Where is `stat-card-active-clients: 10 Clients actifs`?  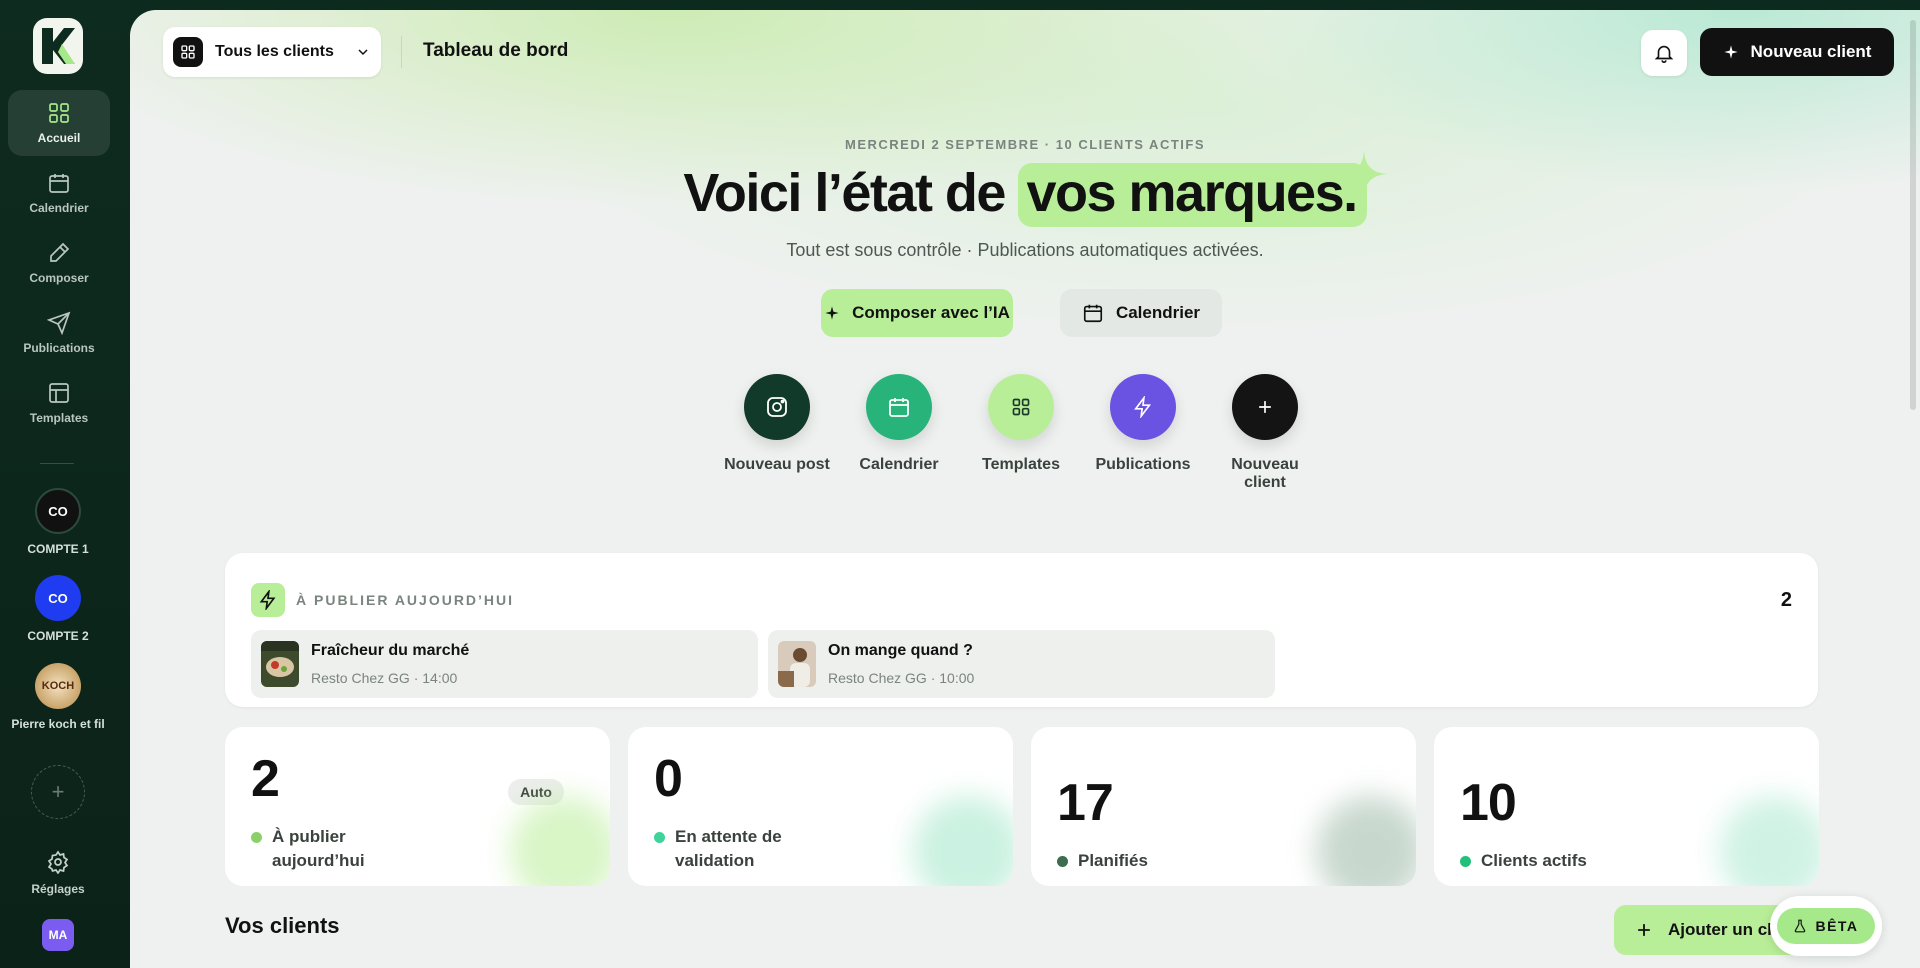
stat-card-active-clients: 10 Clients actifs is located at coordinates (1626, 806).